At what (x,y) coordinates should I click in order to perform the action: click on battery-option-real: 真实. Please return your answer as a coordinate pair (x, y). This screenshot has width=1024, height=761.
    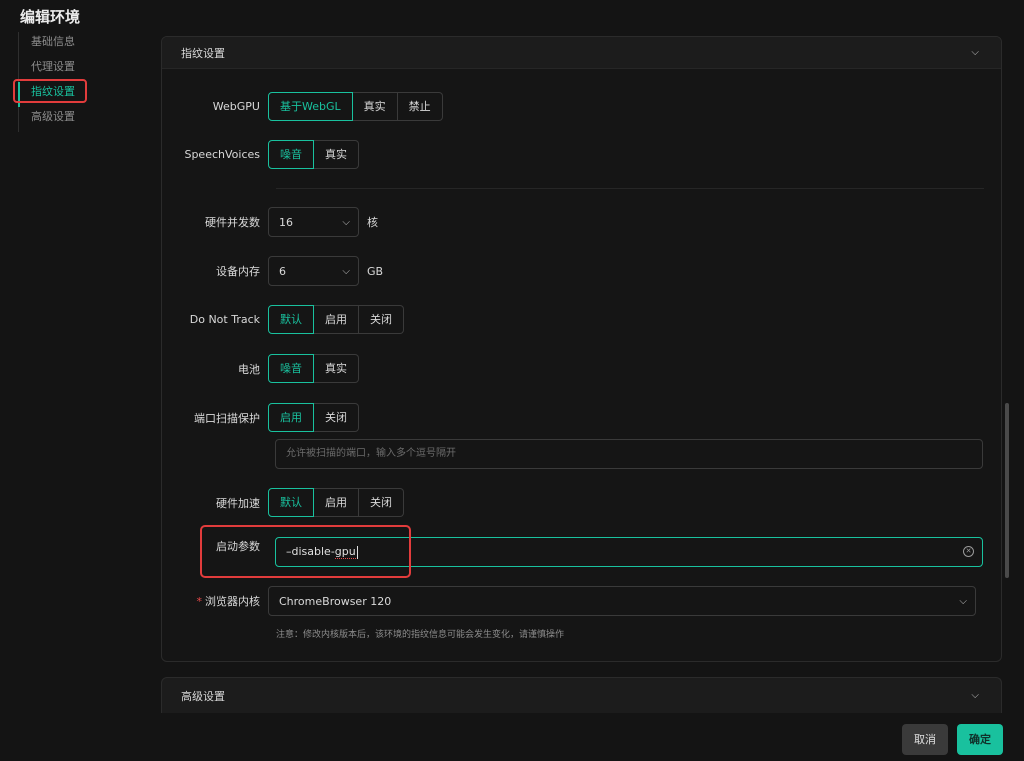
    Looking at the image, I should click on (336, 368).